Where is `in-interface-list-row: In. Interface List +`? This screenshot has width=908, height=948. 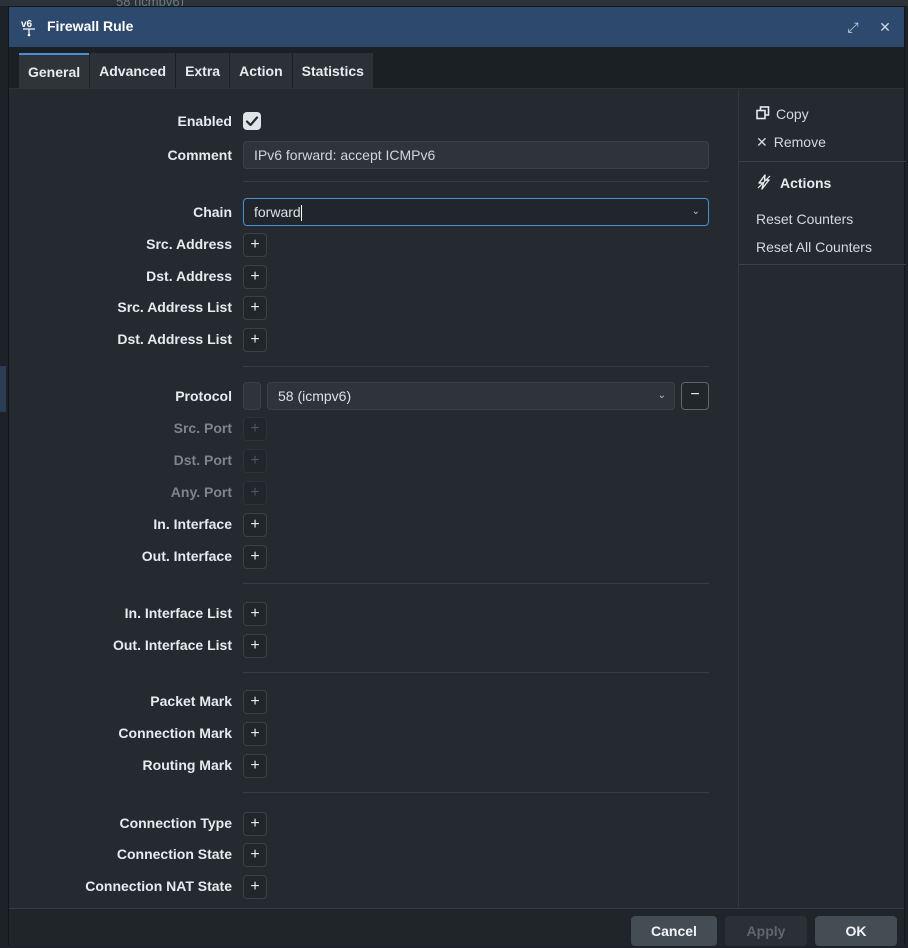
in-interface-list-row: In. Interface List + is located at coordinates (373, 614).